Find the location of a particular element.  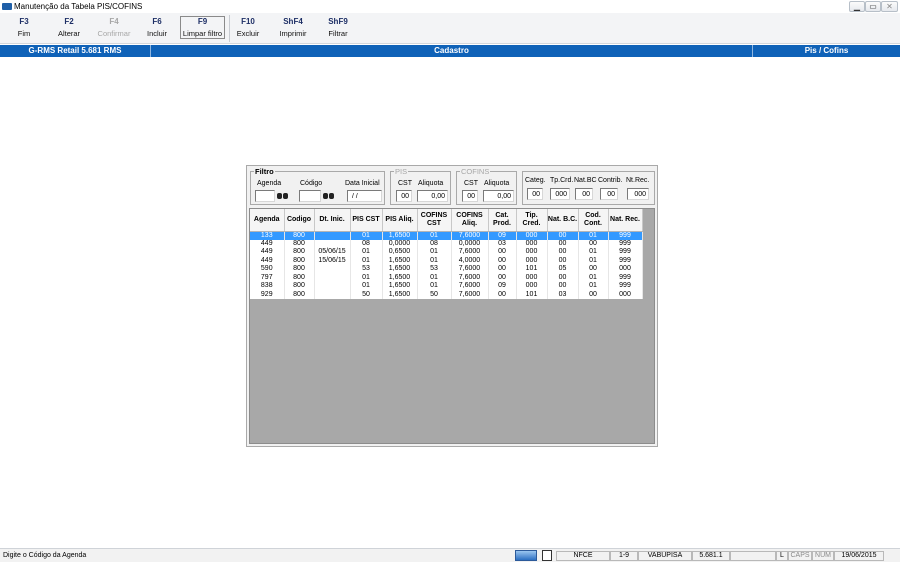

close-button: ✕ is located at coordinates (889, 6).